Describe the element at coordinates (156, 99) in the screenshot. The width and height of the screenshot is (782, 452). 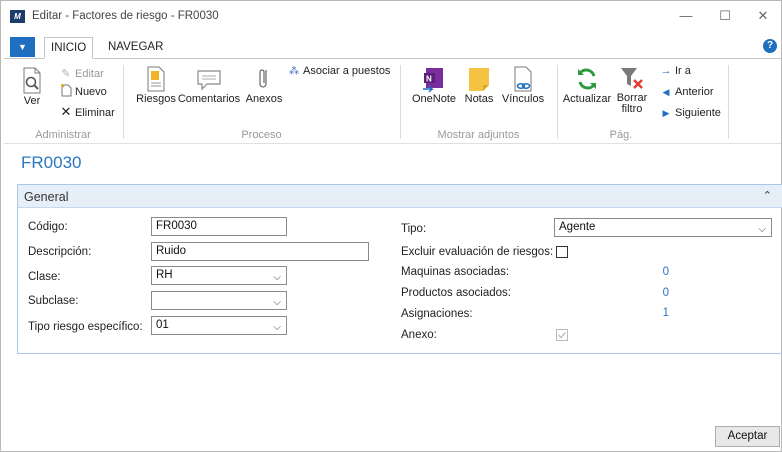
I see `riesgos-label: Riesgos` at that location.